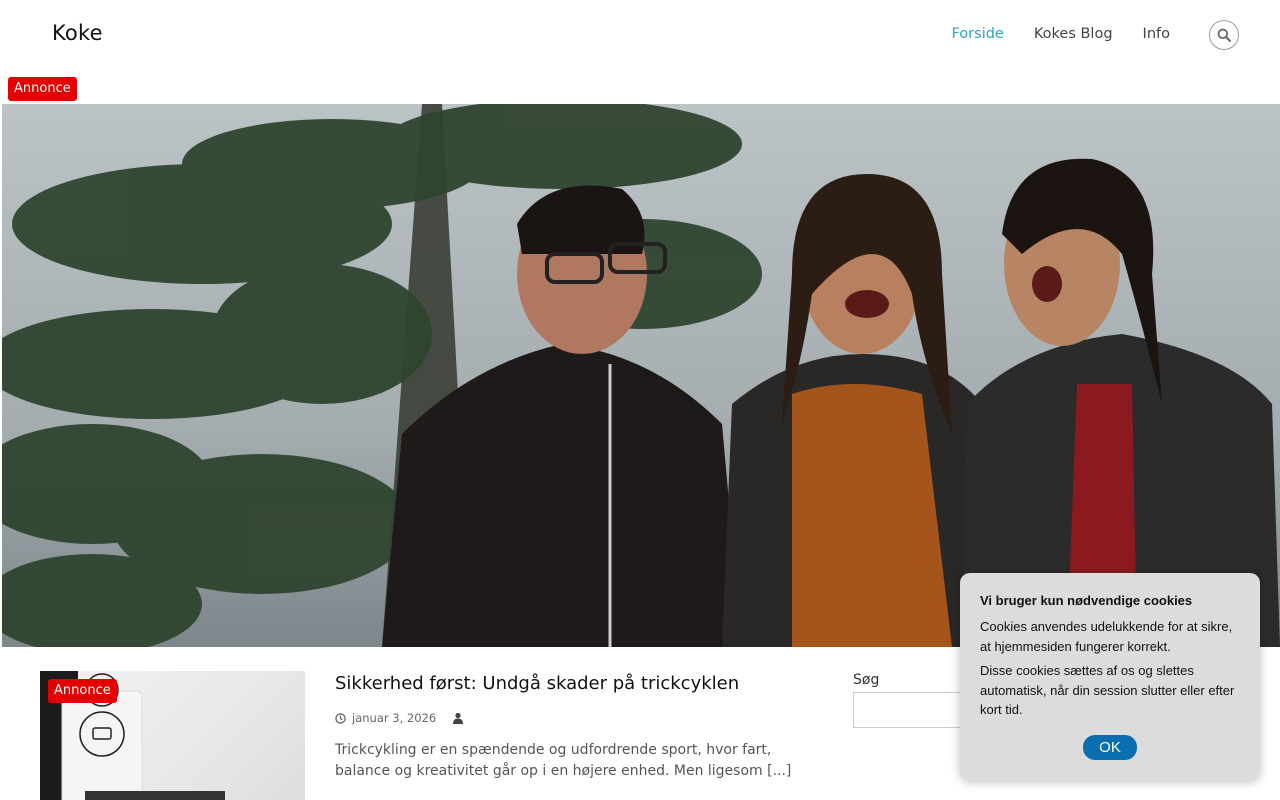  I want to click on search-toggle-button, so click(1224, 35).